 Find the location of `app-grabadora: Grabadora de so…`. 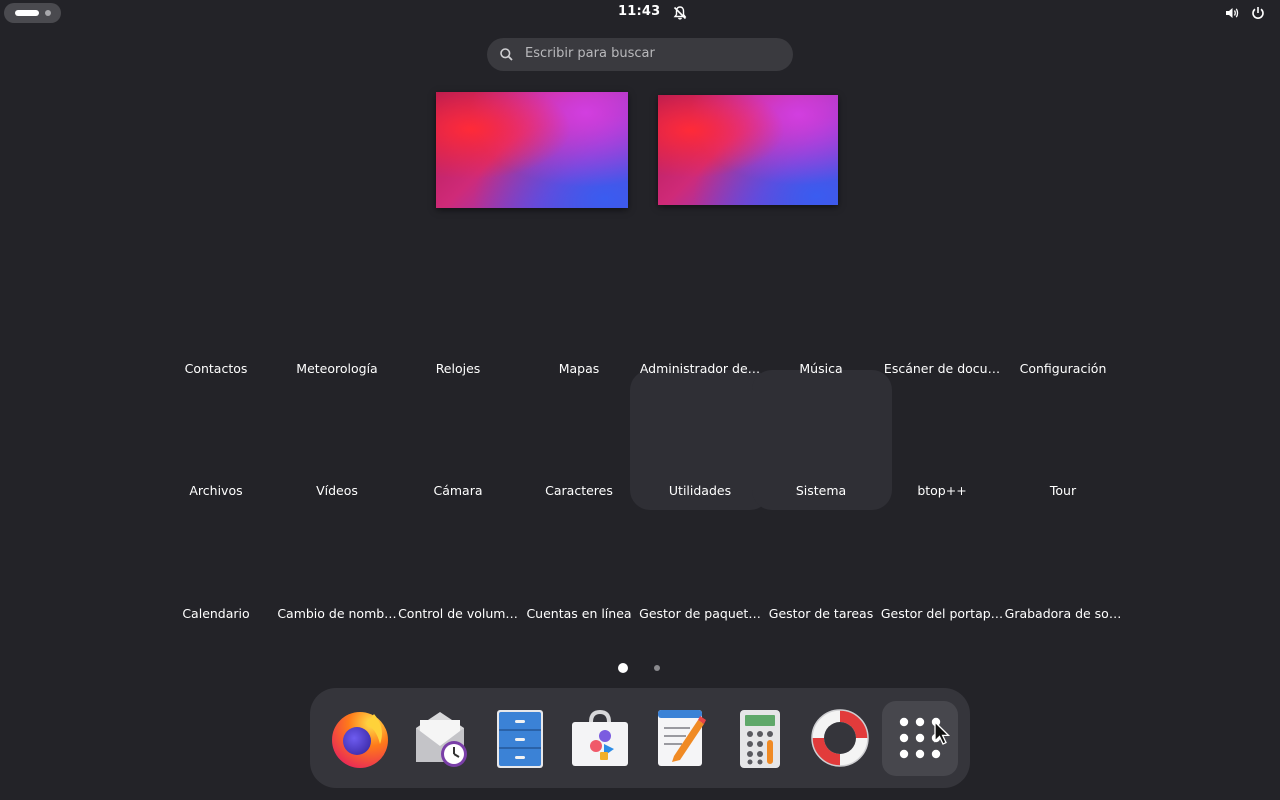

app-grabadora: Grabadora de so… is located at coordinates (1063, 613).